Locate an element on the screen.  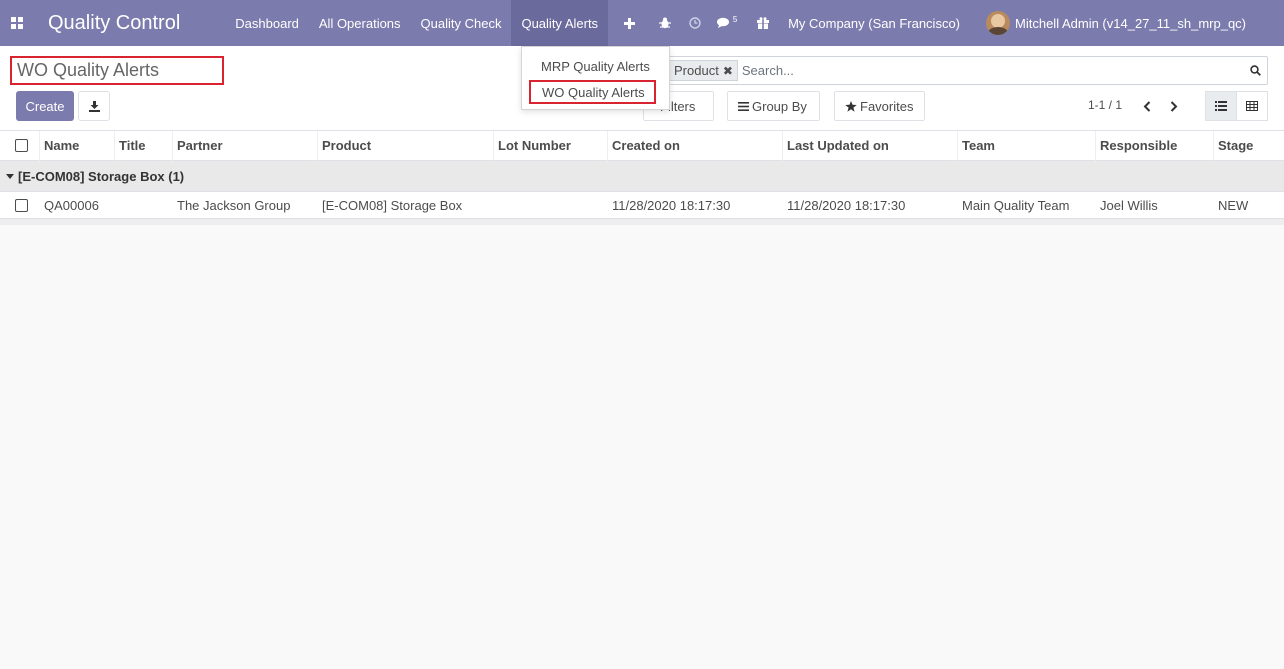
list-view-icon is located at coordinates (1221, 106).